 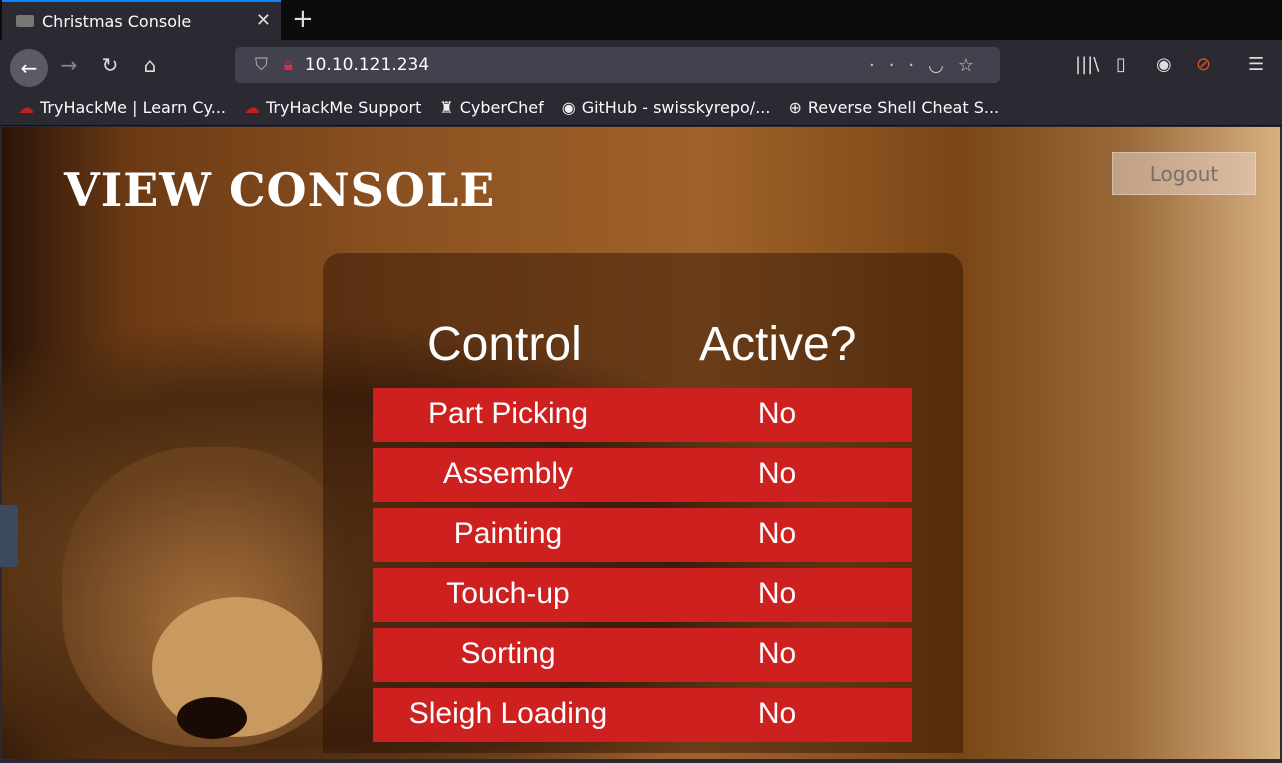 What do you see at coordinates (1087, 64) in the screenshot?
I see `library-icon: |||\` at bounding box center [1087, 64].